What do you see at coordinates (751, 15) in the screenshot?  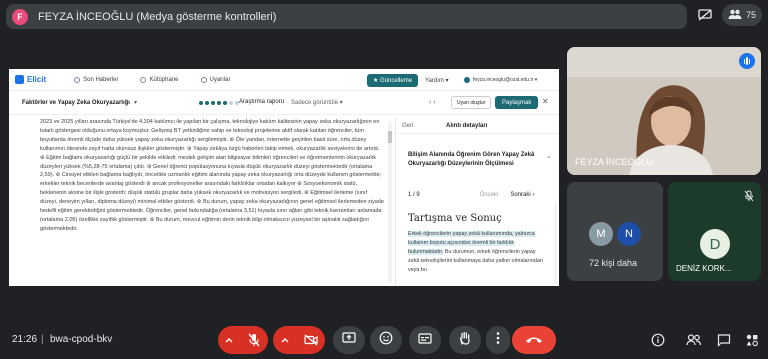 I see `participant-count: 75` at bounding box center [751, 15].